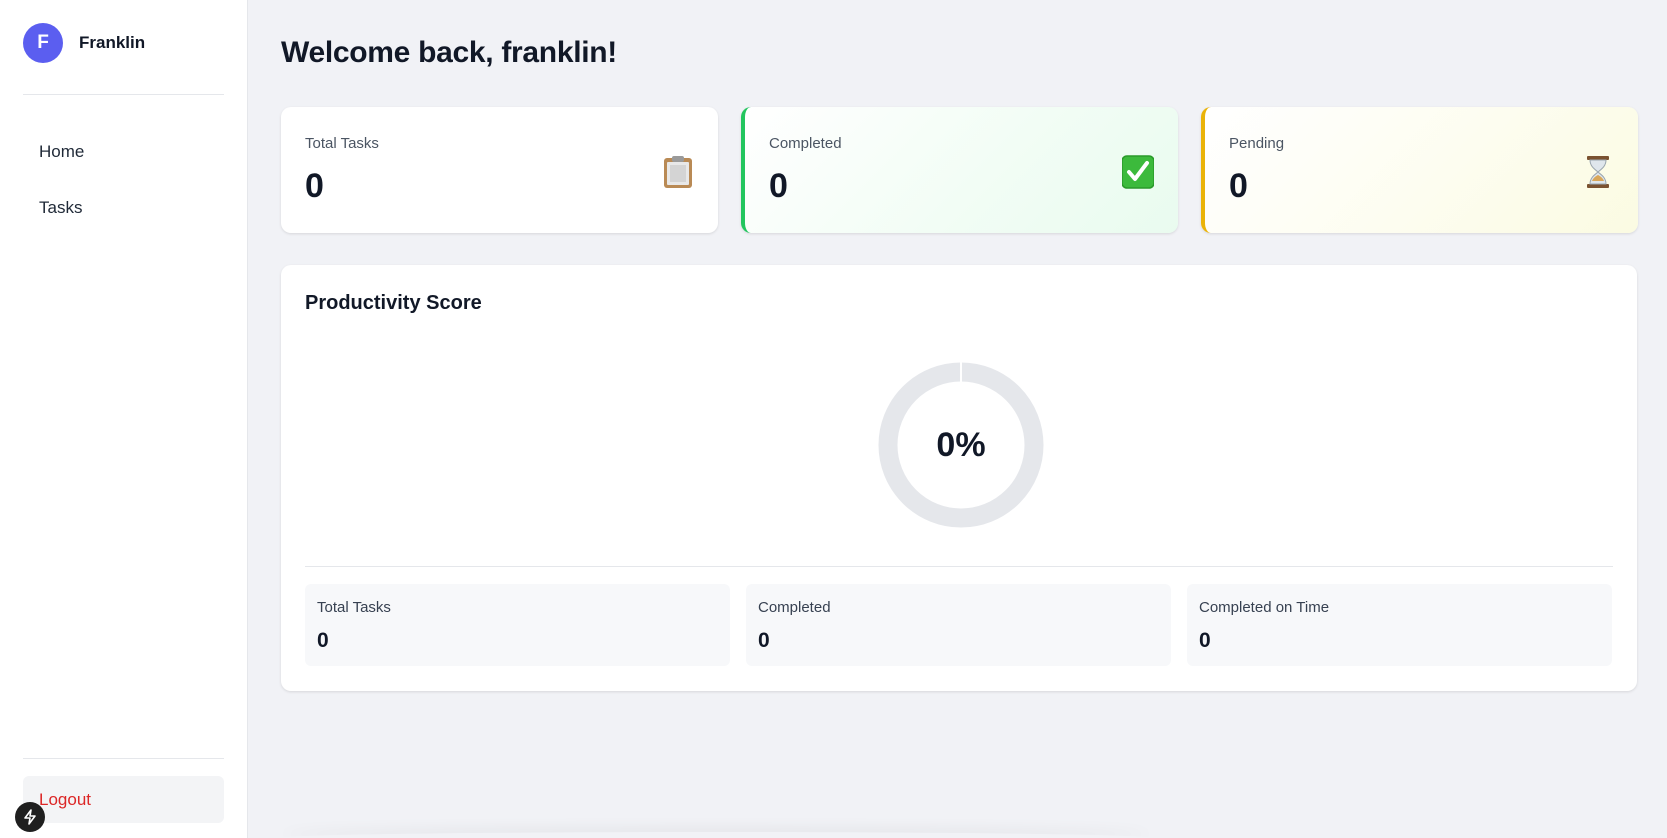 This screenshot has height=838, width=1667. Describe the element at coordinates (123, 152) in the screenshot. I see `sidebar-item-home: Home` at that location.